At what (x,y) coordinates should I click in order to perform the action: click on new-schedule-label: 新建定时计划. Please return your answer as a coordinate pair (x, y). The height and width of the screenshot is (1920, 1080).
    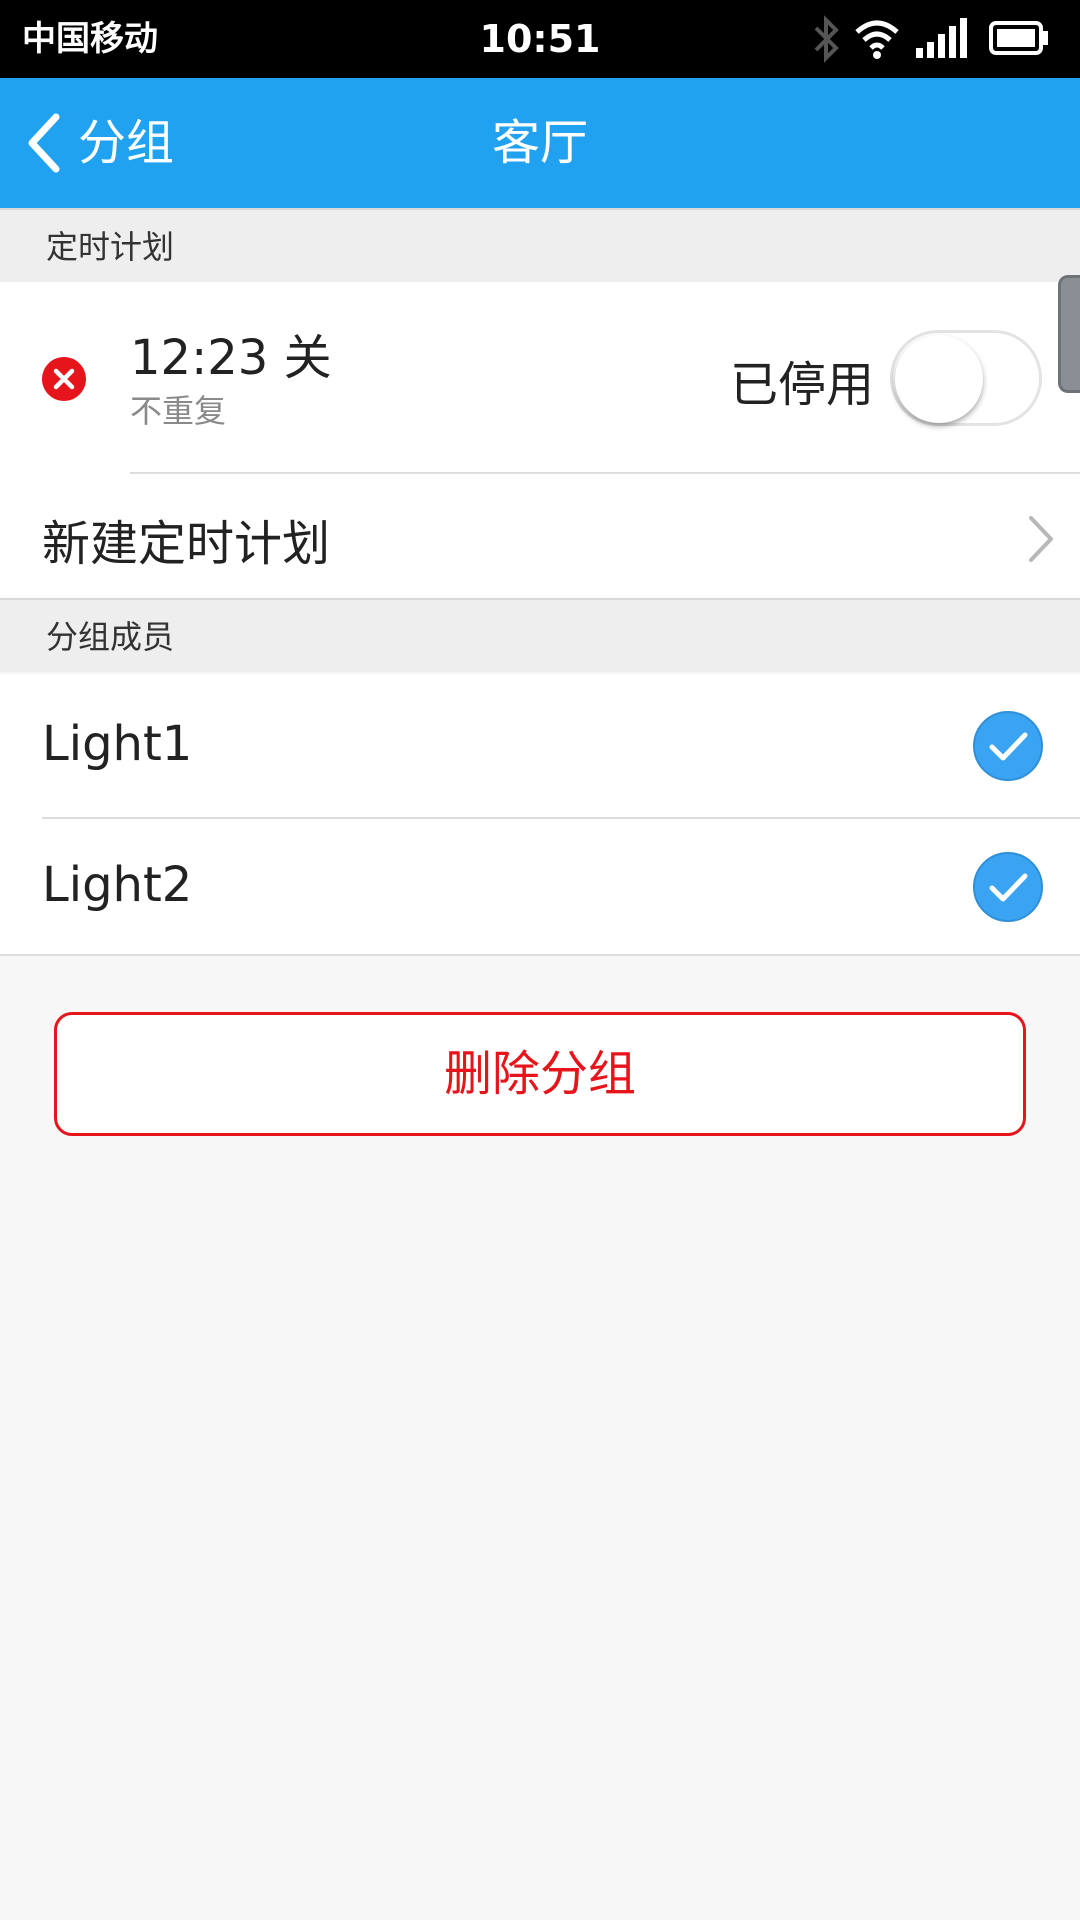
    Looking at the image, I should click on (186, 544).